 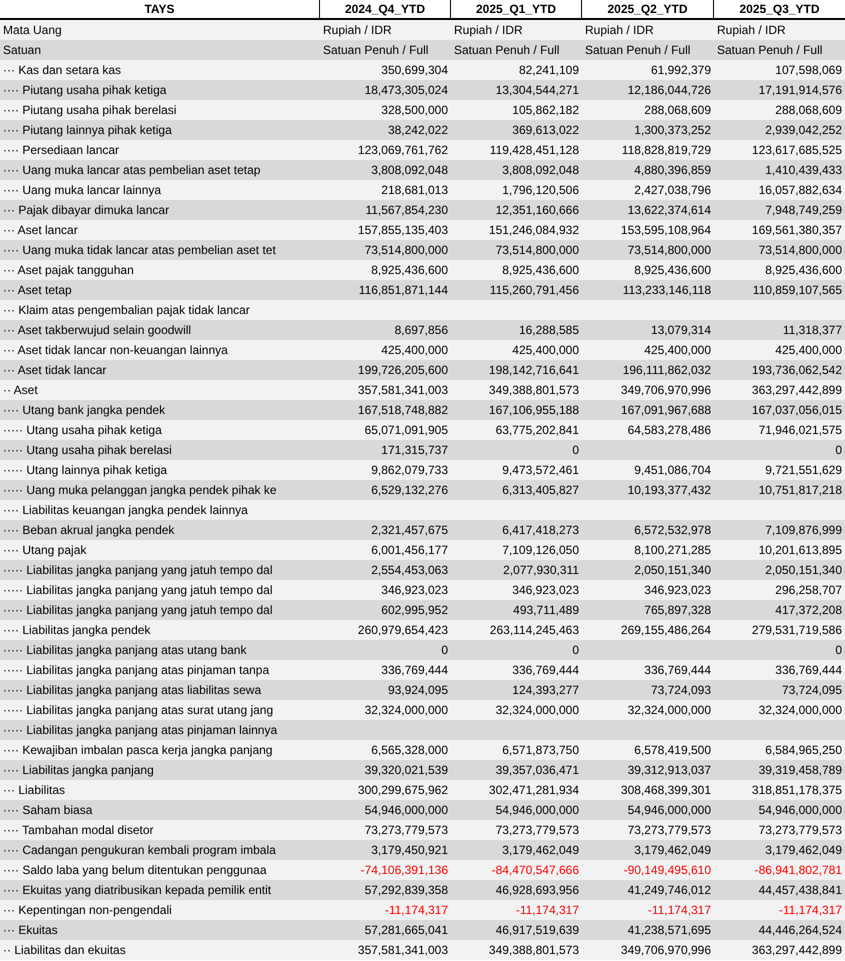 I want to click on table-cell-text: 9,862,079,733, so click(x=409, y=470).